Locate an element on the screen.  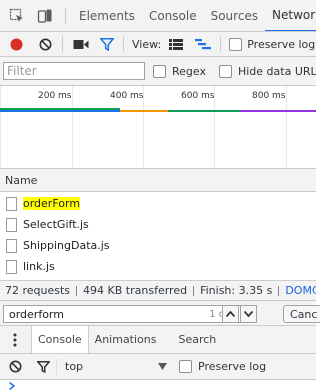
context-selector: top is located at coordinates (111, 366).